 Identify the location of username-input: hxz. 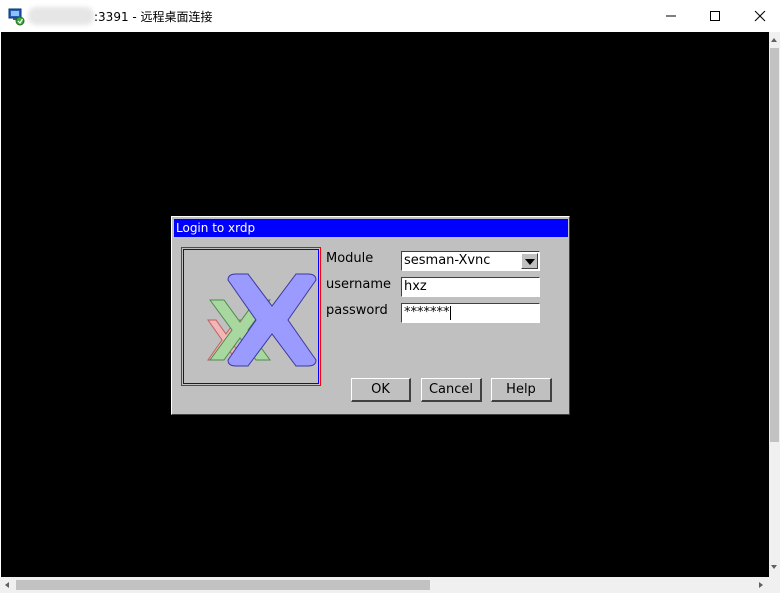
(470, 287).